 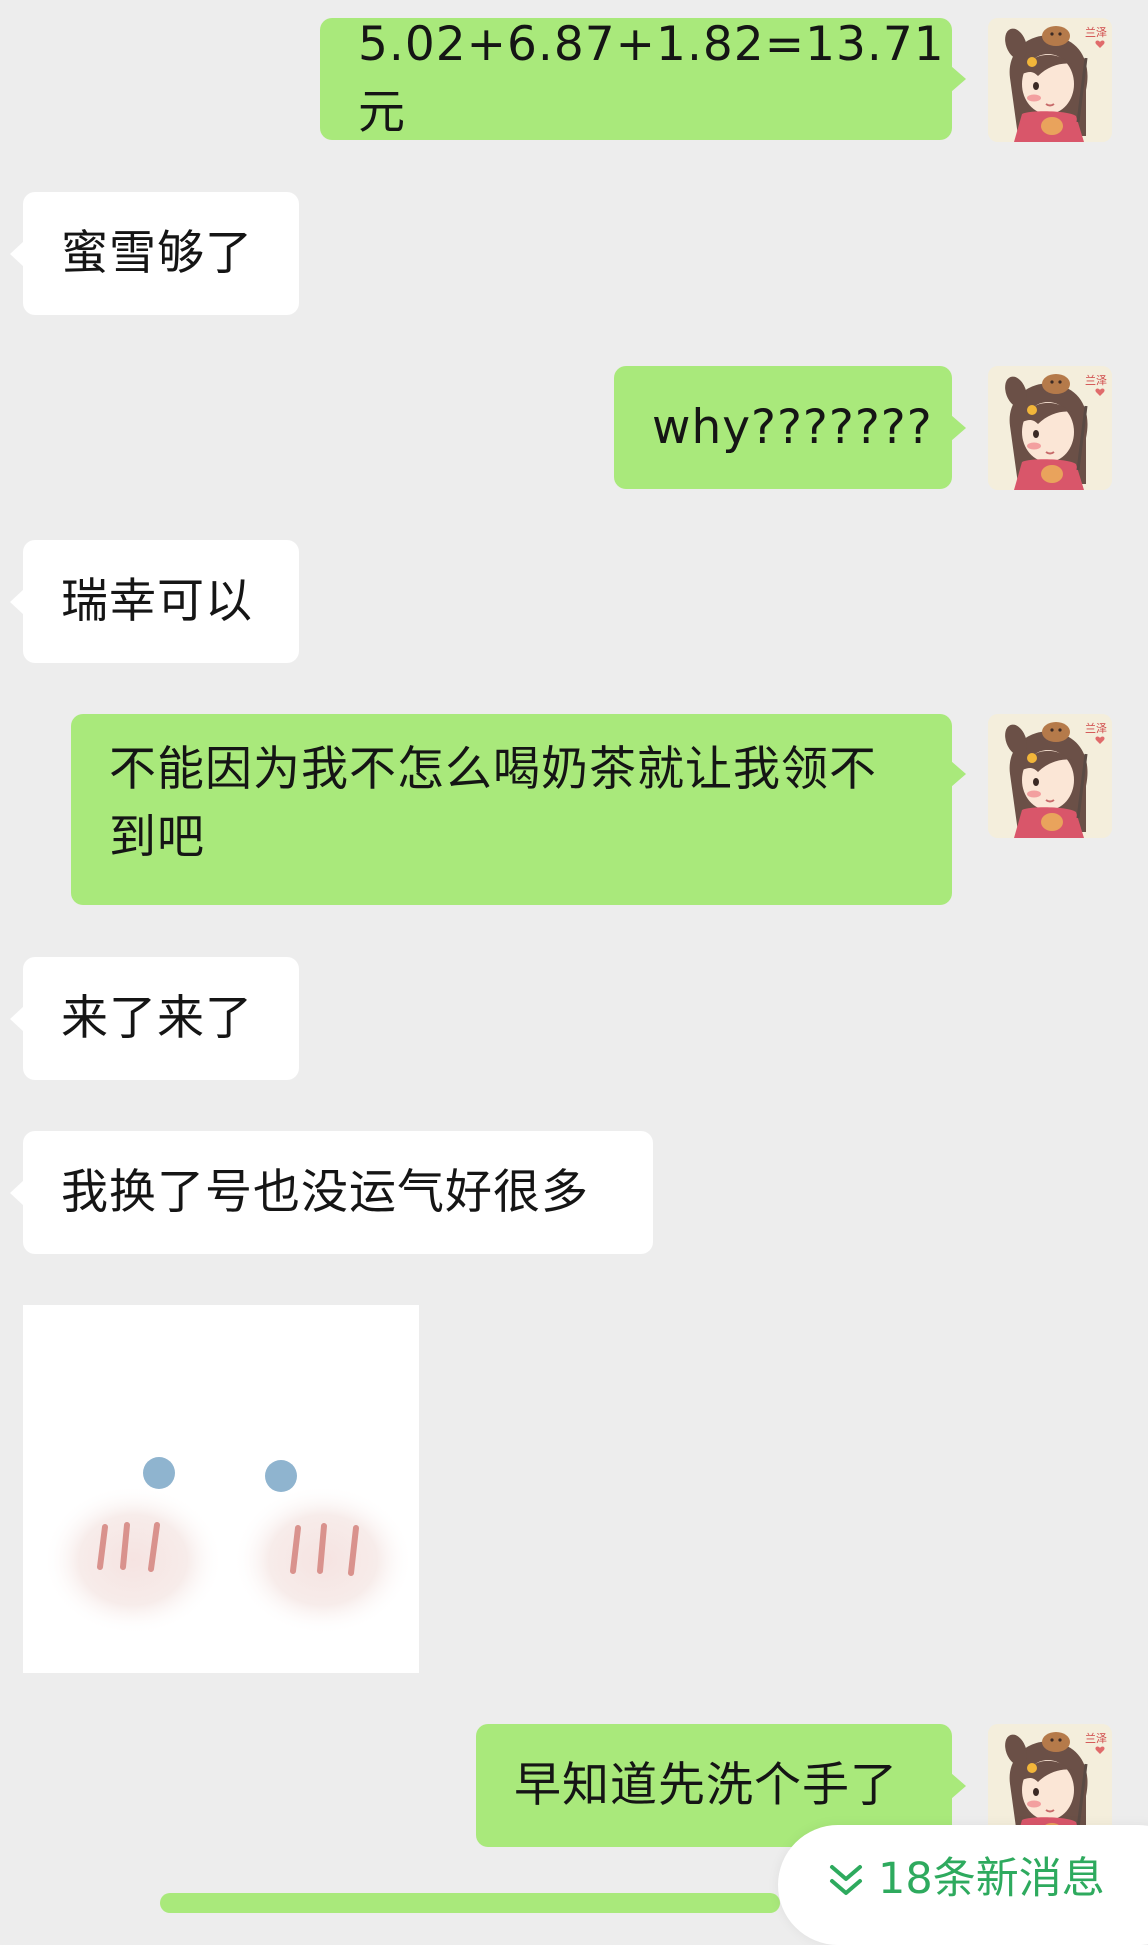 What do you see at coordinates (157, 1018) in the screenshot?
I see `message-text: 来了来了` at bounding box center [157, 1018].